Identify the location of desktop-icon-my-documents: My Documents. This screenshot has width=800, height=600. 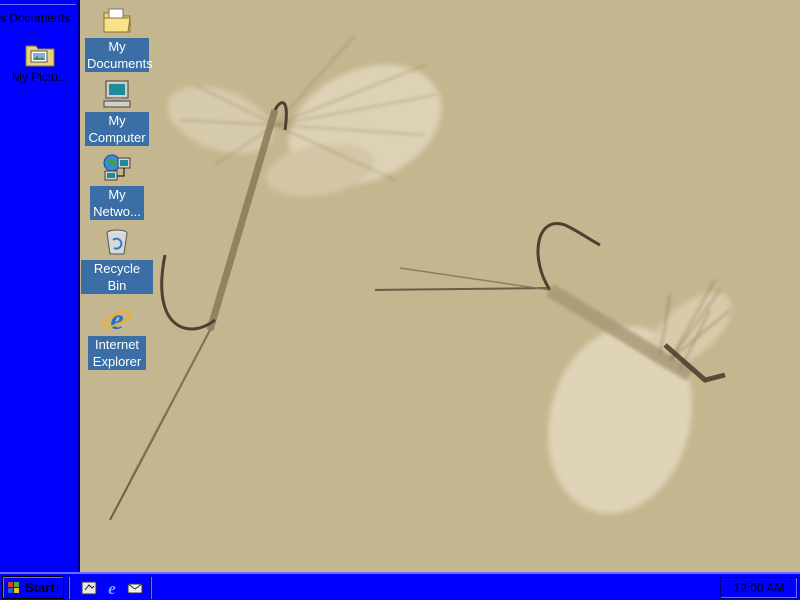
(117, 38).